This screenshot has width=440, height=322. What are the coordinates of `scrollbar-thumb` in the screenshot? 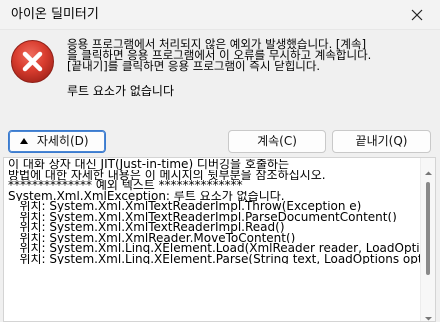 It's located at (428, 228).